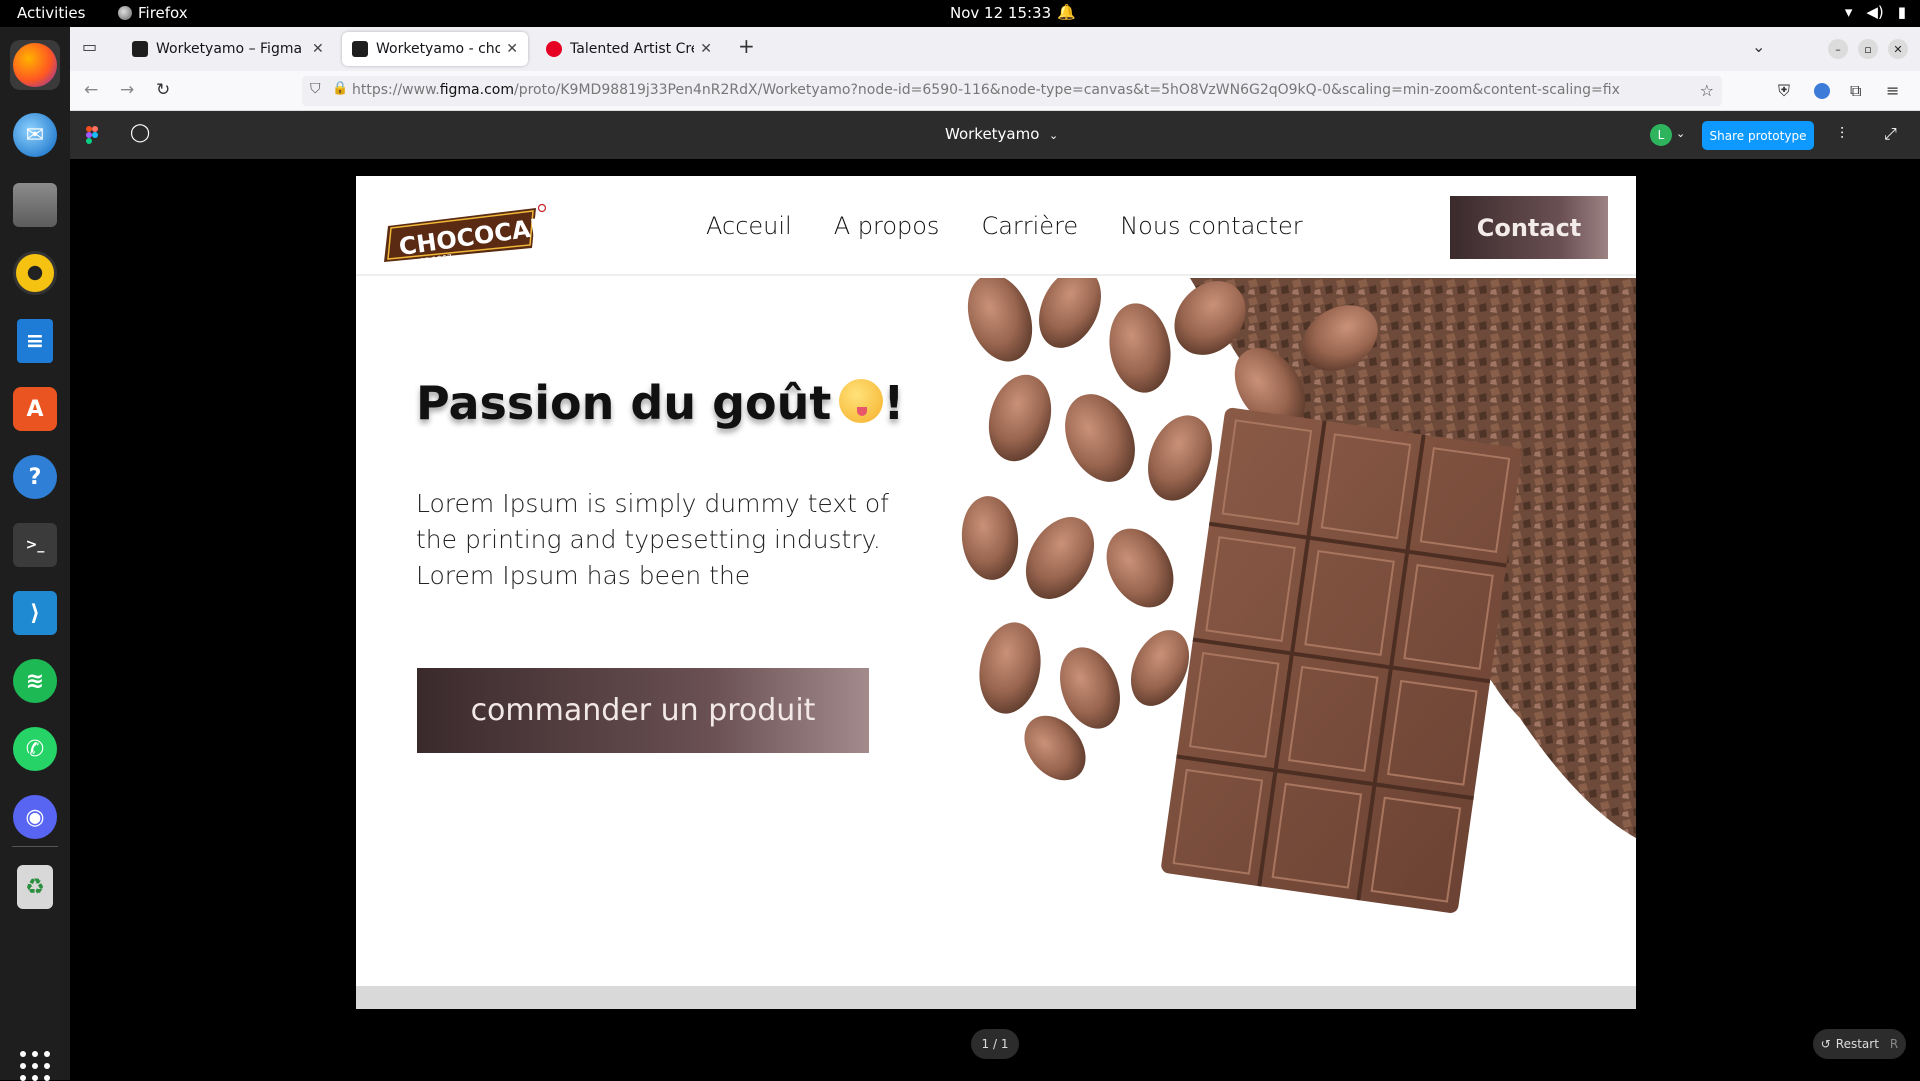 The width and height of the screenshot is (1920, 1081). I want to click on site-nav-links: Acceuil A propos Carrière Nous contacter, so click(1004, 226).